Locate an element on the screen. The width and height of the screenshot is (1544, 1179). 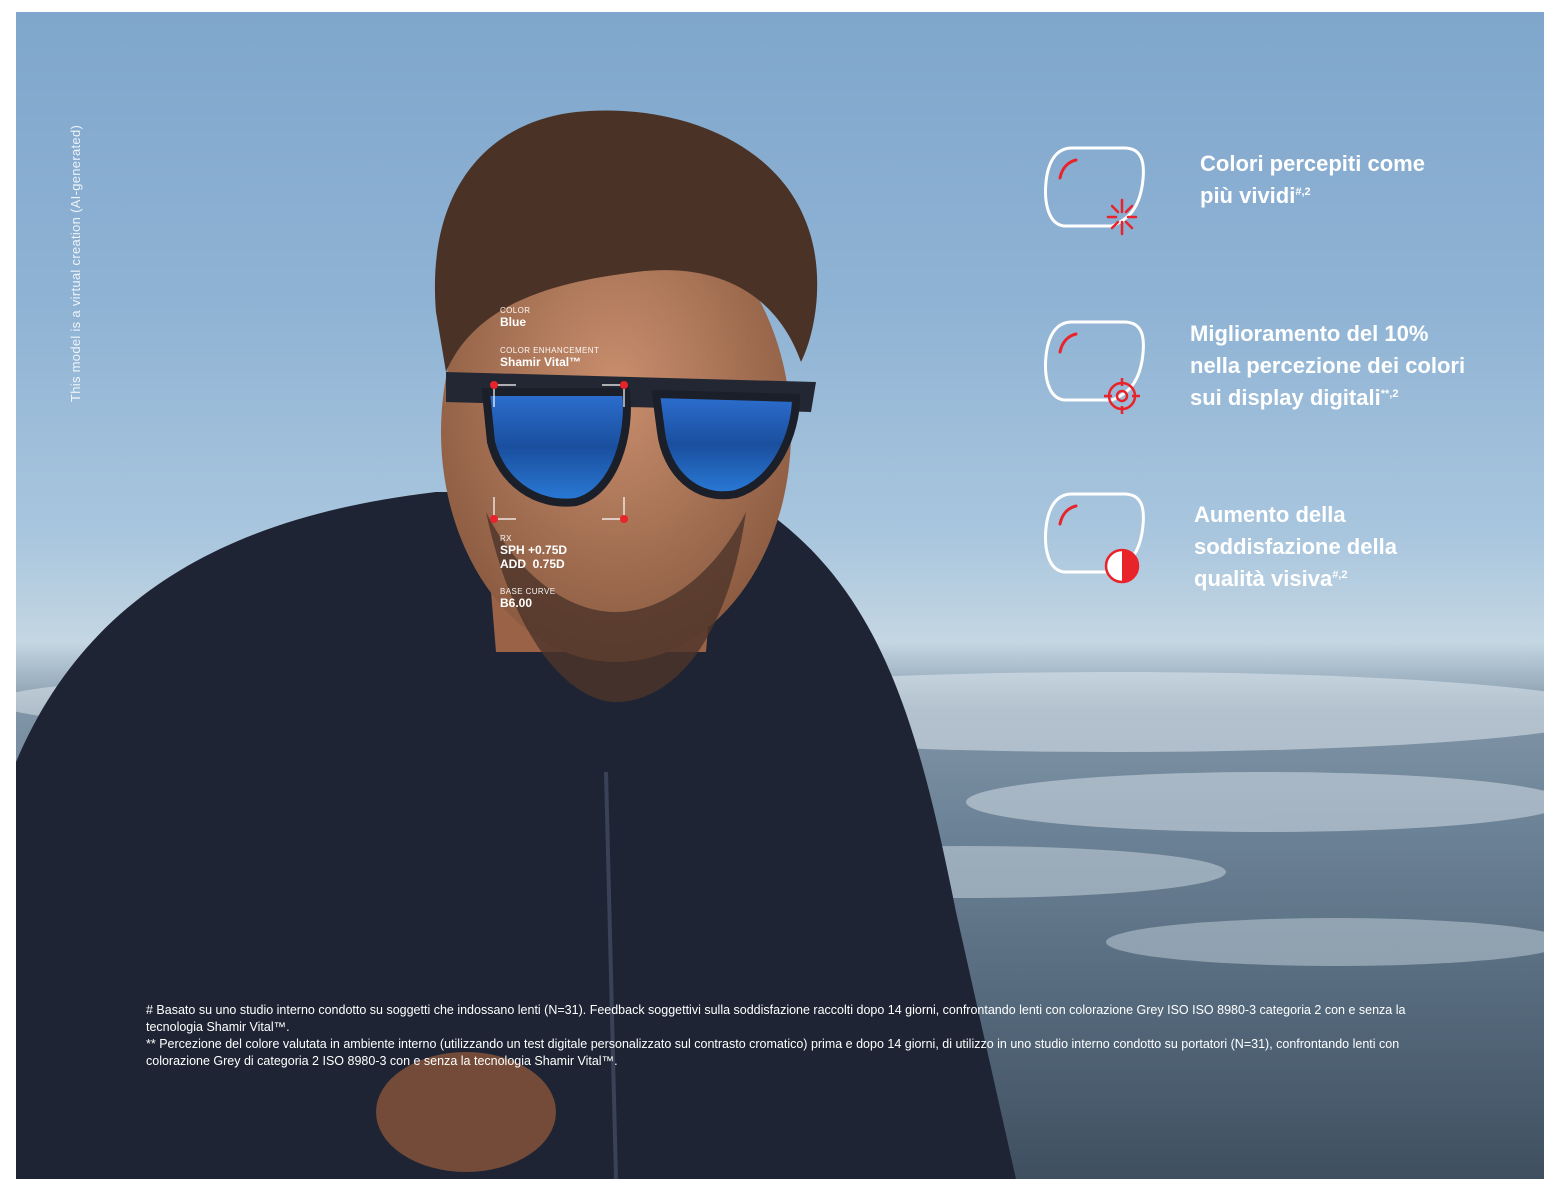
lens-frame-markers is located at coordinates (559, 452).